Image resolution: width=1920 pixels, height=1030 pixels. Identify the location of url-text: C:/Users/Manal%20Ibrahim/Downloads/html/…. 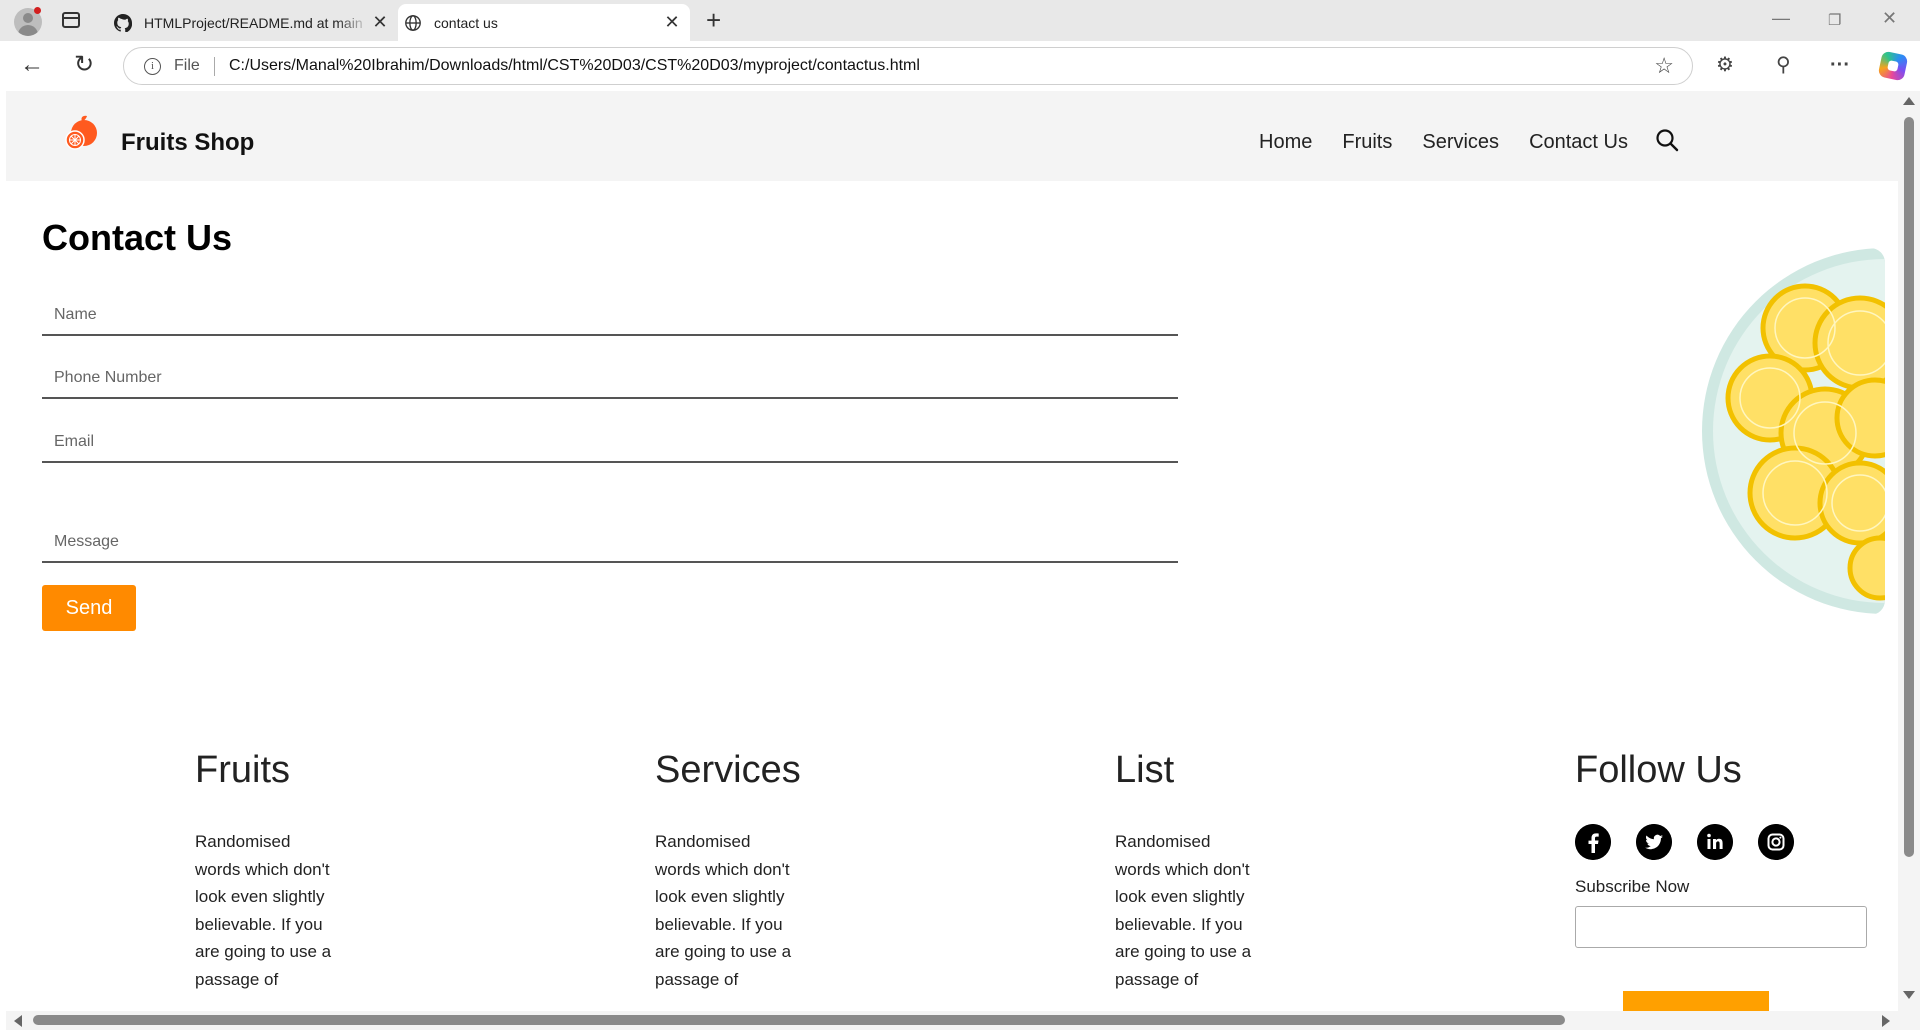
(574, 66).